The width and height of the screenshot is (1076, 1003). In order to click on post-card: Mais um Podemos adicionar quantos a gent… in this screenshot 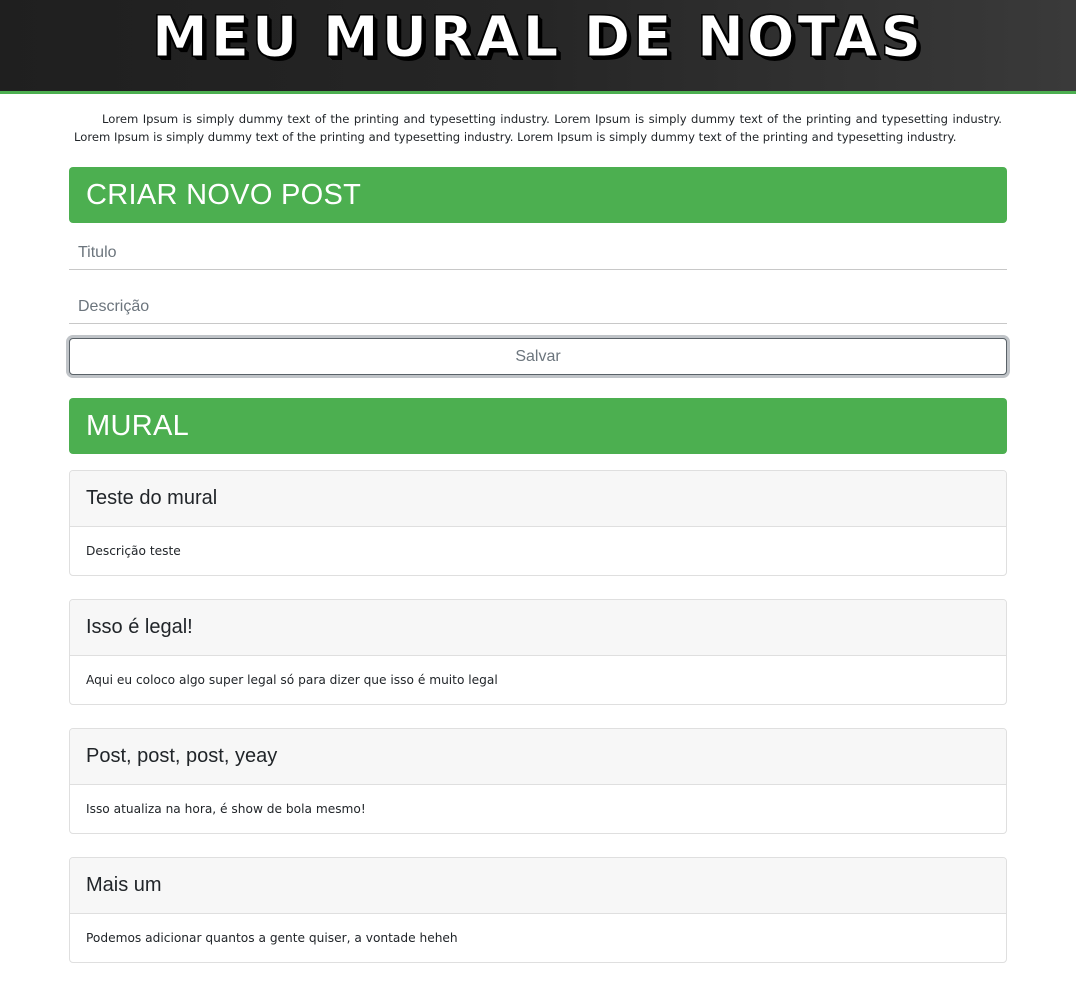, I will do `click(538, 910)`.